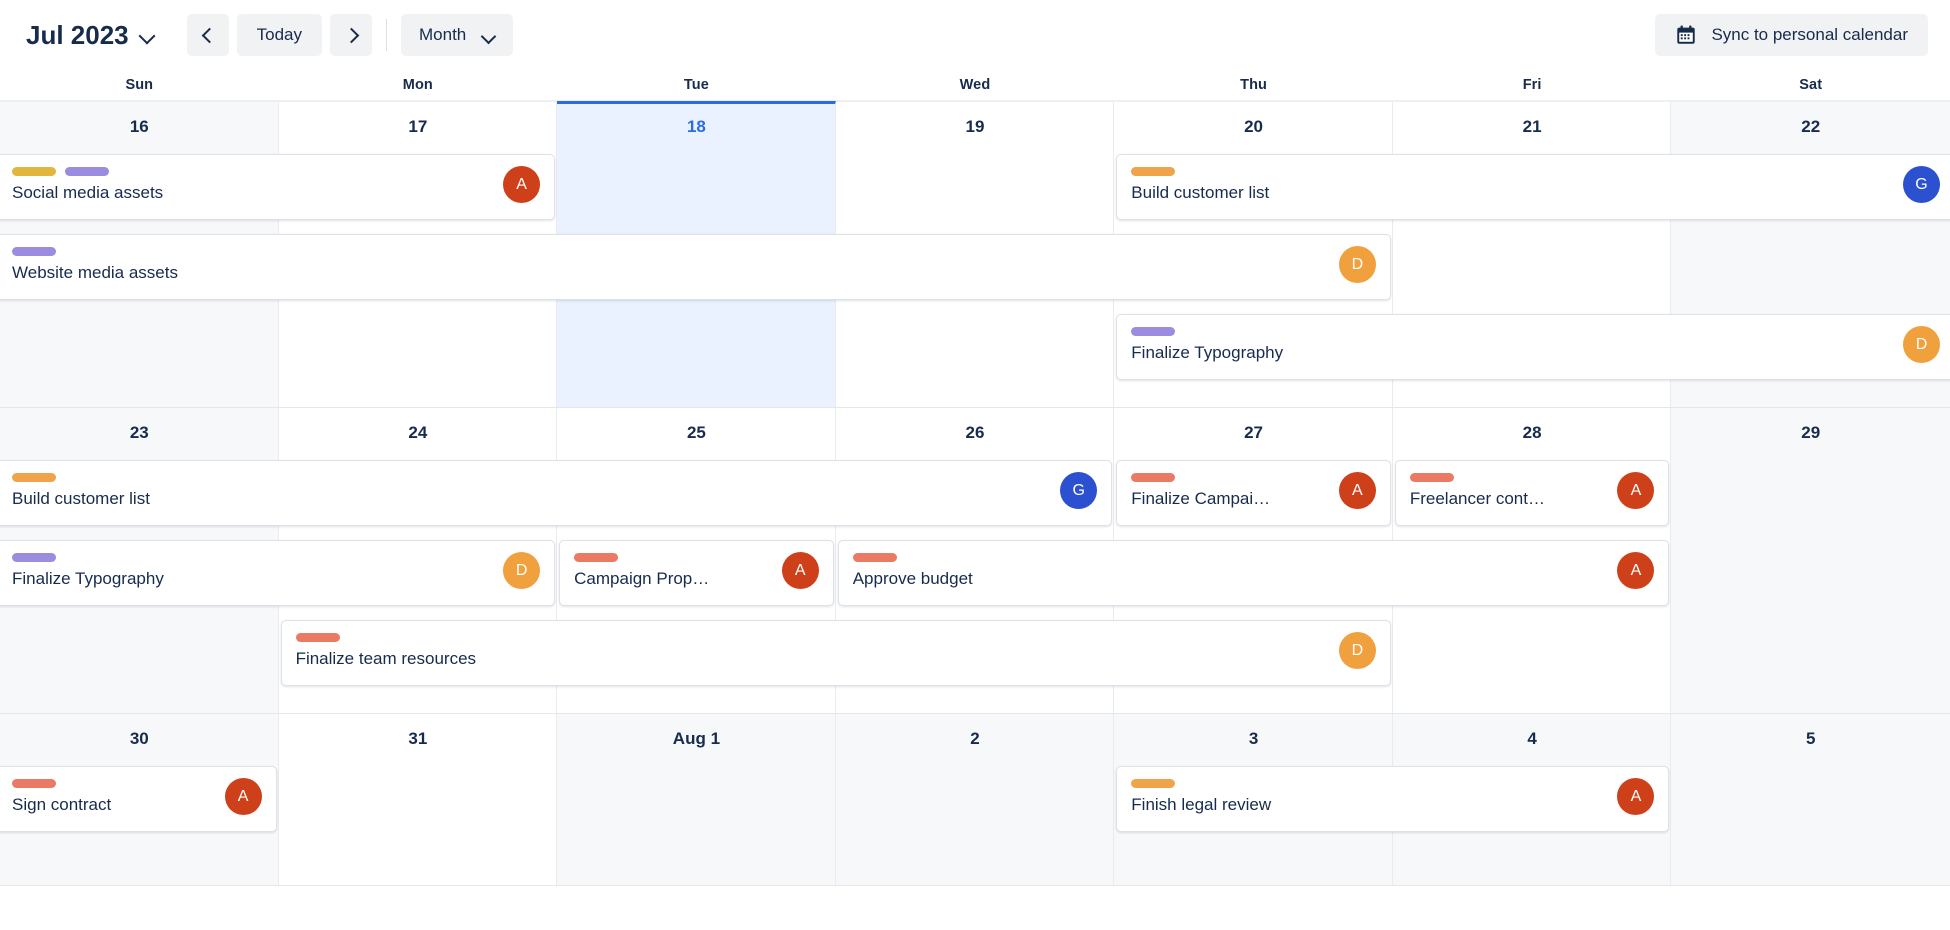  I want to click on date-number: Aug 1, so click(696, 737).